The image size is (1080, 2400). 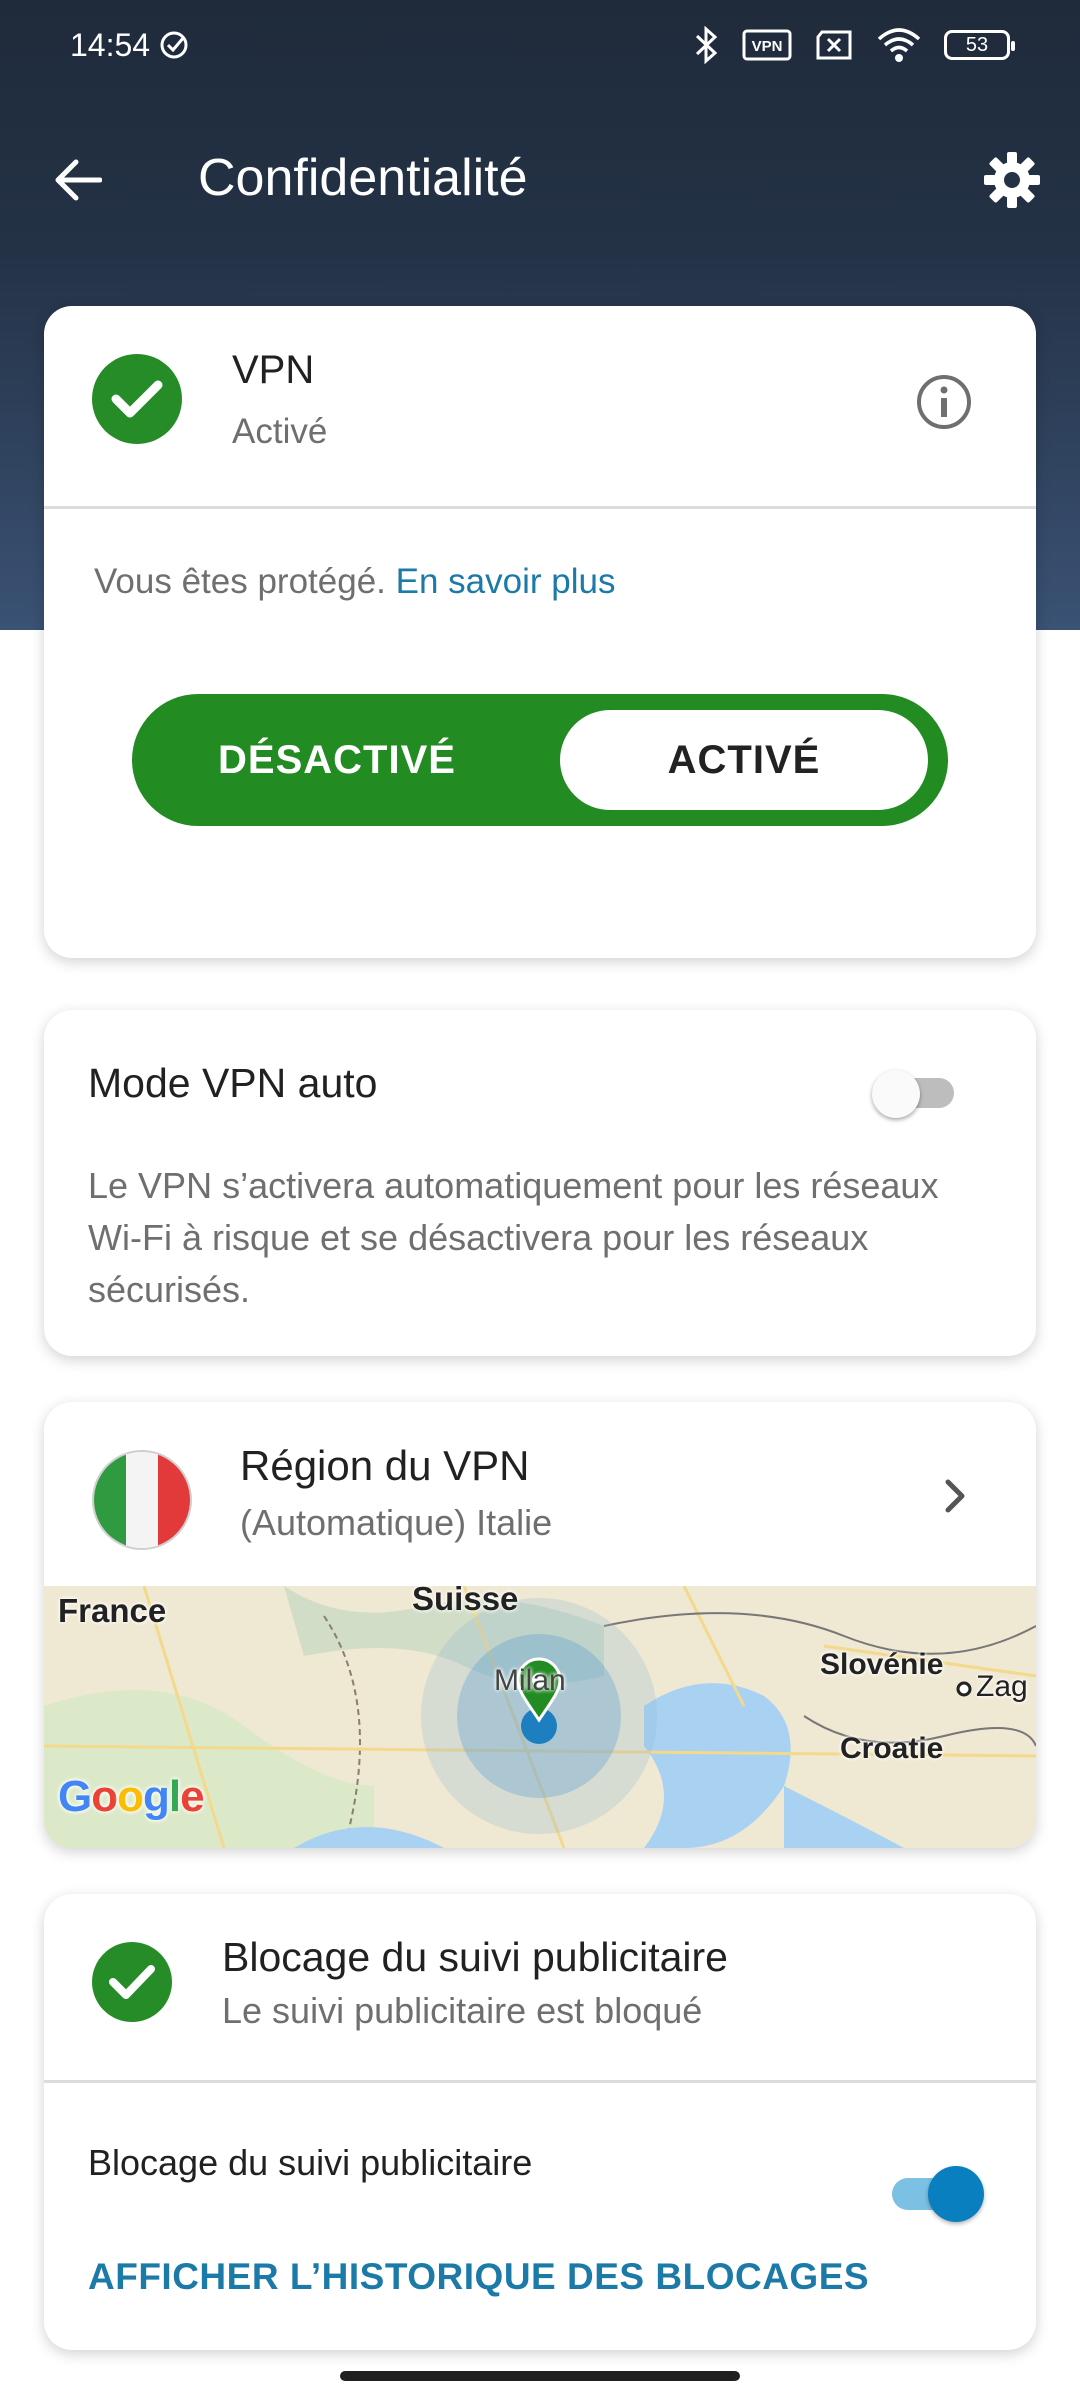 What do you see at coordinates (110, 44) in the screenshot?
I see `status-time: 14:54` at bounding box center [110, 44].